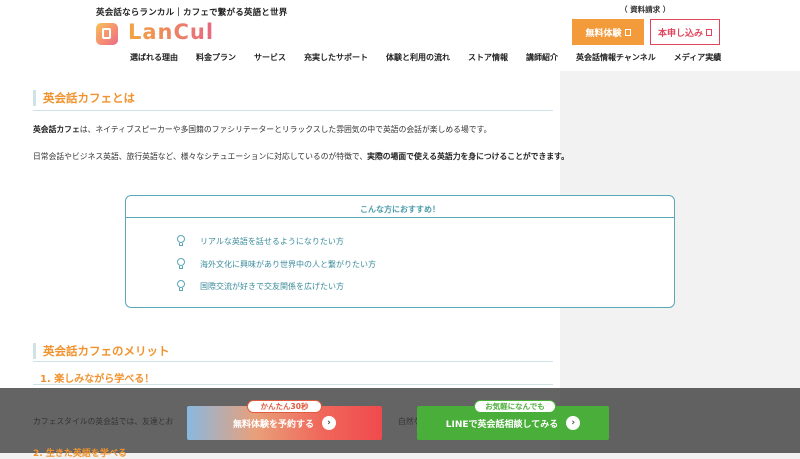 This screenshot has width=800, height=459. What do you see at coordinates (107, 34) in the screenshot?
I see `logo-icon` at bounding box center [107, 34].